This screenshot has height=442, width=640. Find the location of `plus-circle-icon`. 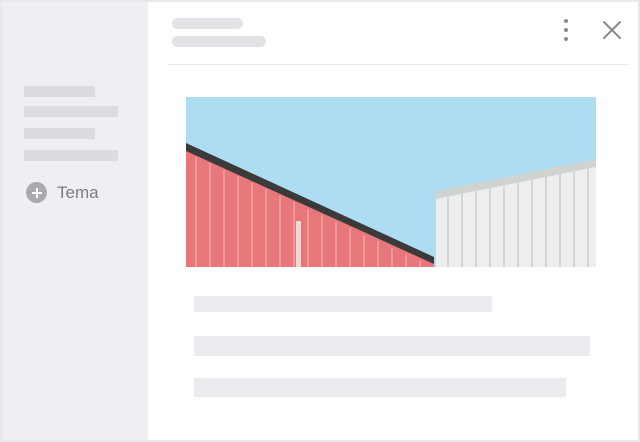

plus-circle-icon is located at coordinates (36, 192).